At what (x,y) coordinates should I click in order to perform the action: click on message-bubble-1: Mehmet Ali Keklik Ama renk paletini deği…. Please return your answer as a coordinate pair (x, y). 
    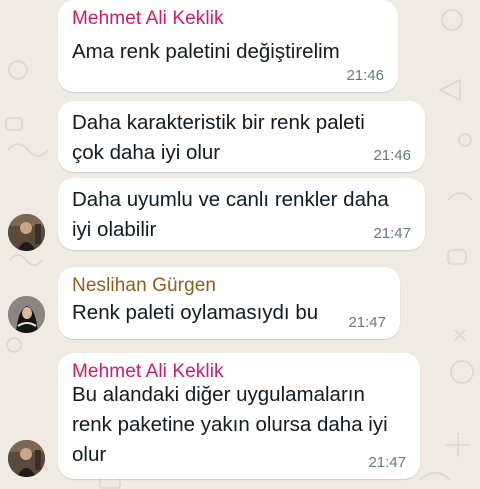
    Looking at the image, I should click on (228, 46).